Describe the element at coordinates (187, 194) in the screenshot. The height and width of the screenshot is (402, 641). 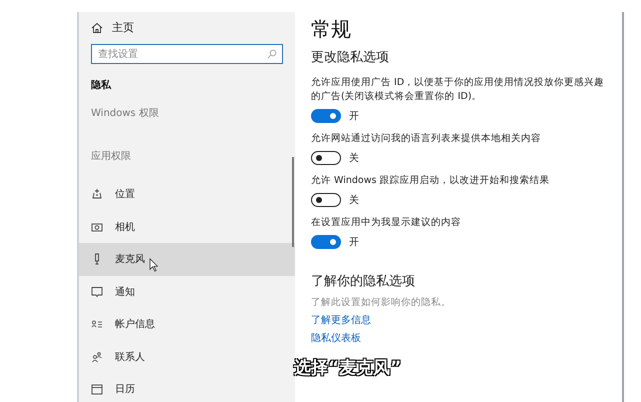
I see `nav-item: 位置` at that location.